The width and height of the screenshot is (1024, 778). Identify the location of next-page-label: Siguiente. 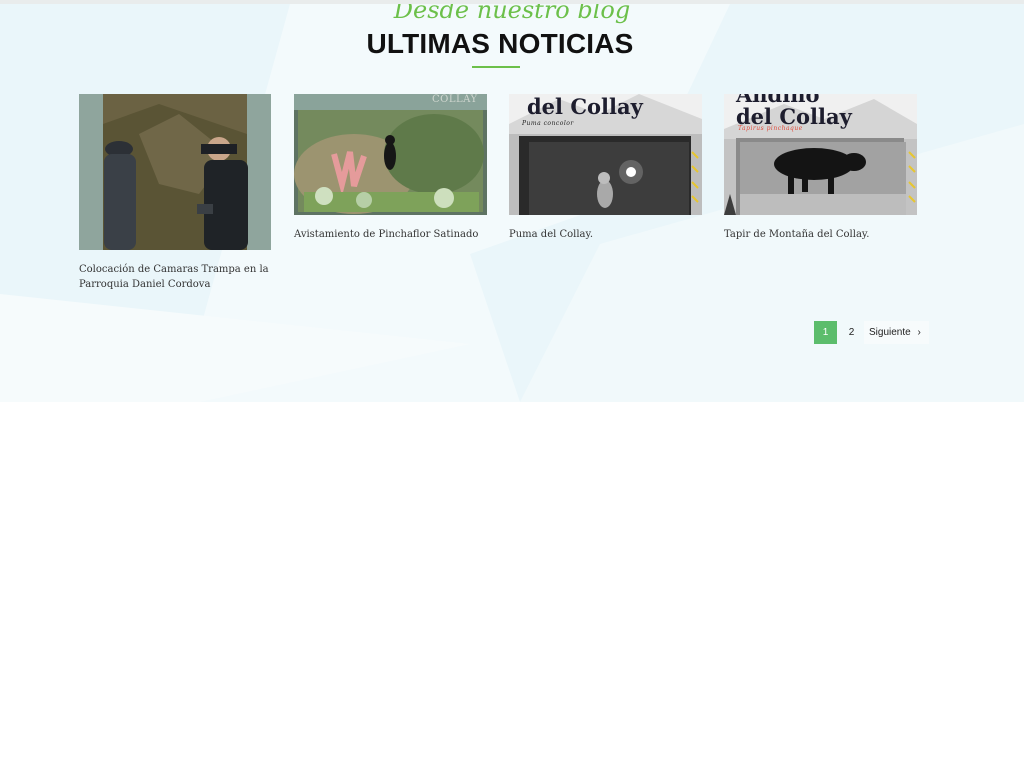
(890, 332).